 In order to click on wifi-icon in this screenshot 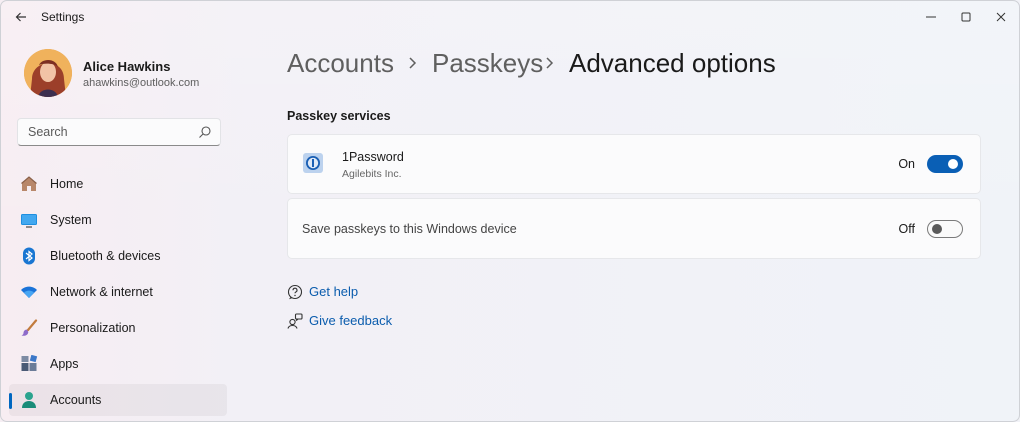, I will do `click(29, 292)`.